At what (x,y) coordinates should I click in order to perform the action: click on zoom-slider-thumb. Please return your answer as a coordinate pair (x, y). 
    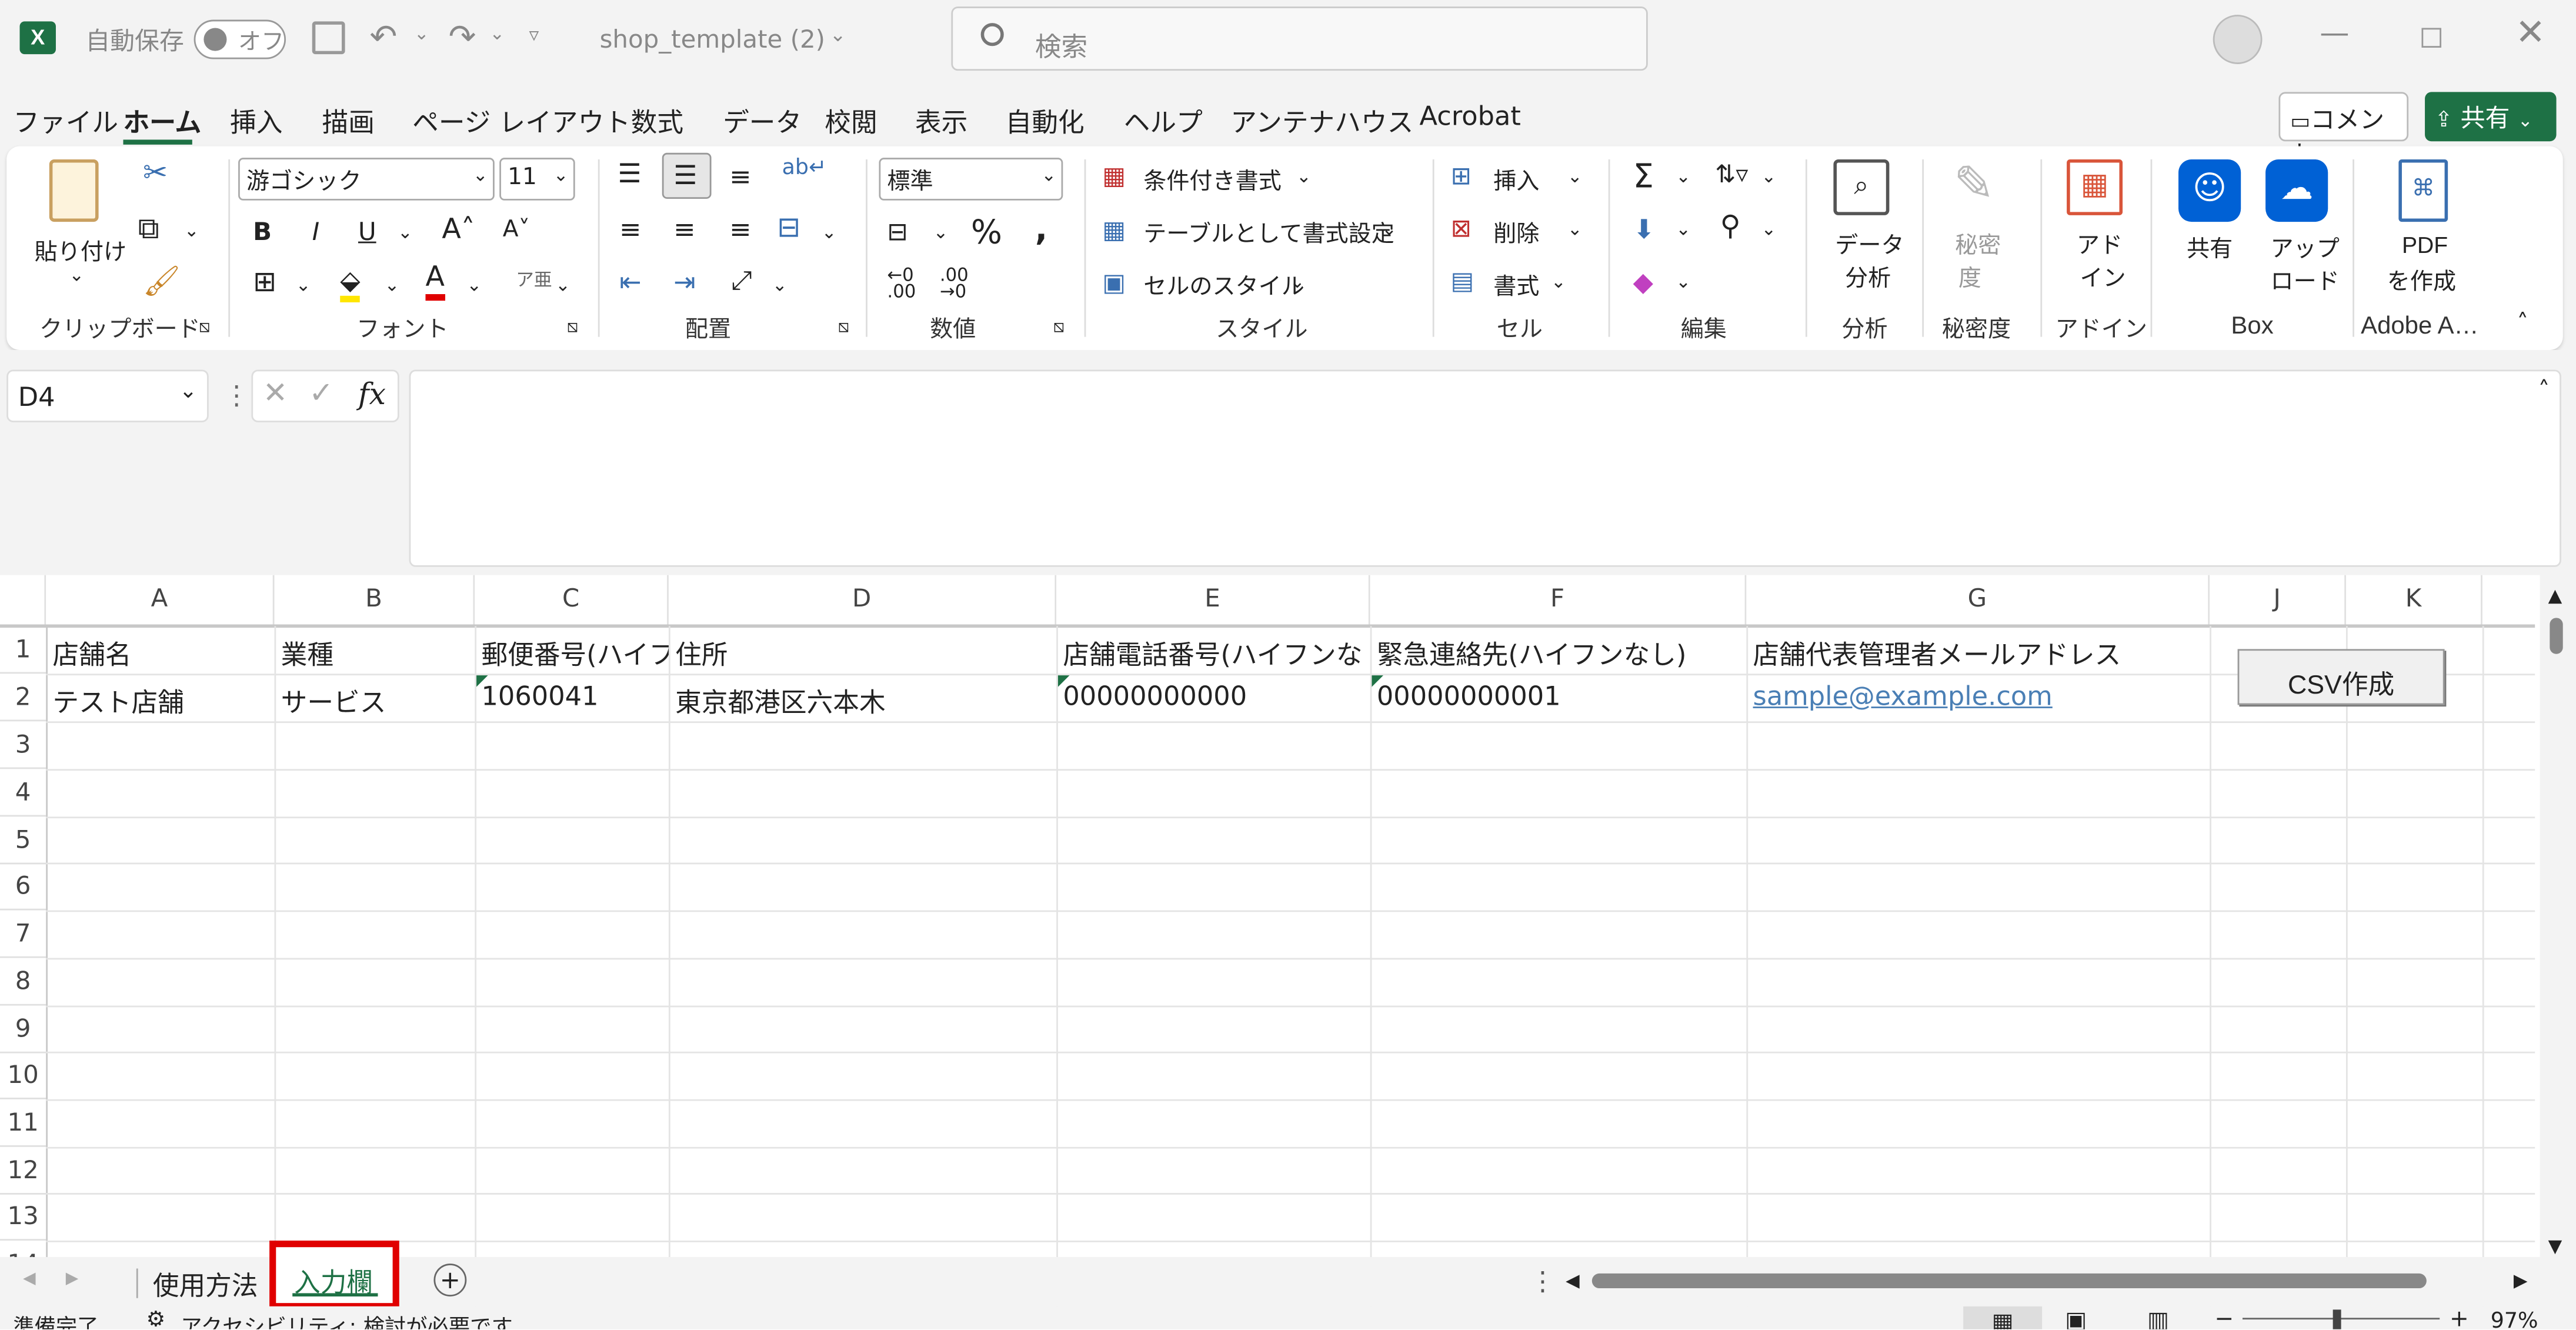
    Looking at the image, I should click on (2337, 1319).